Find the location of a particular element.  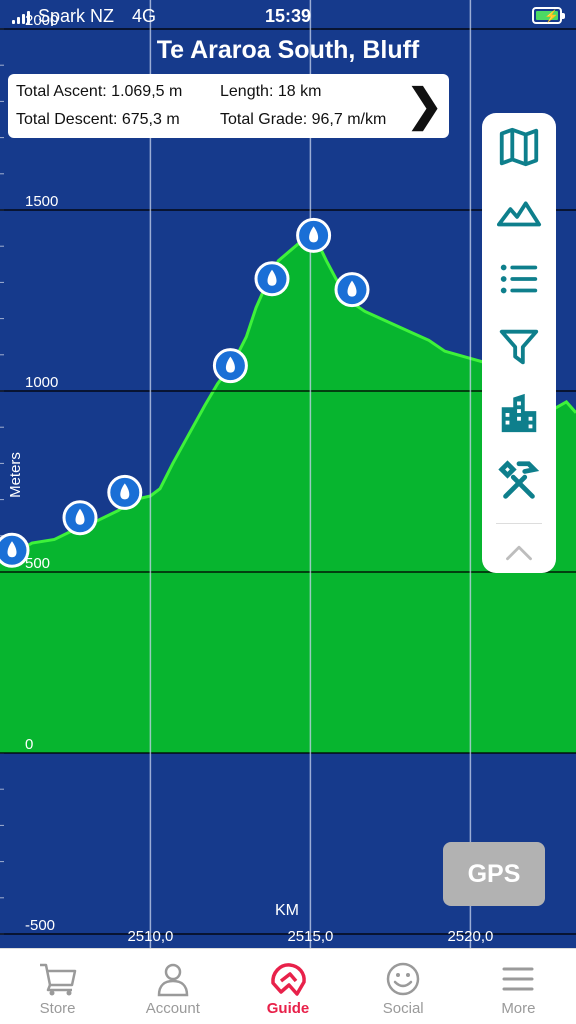

menu-icon is located at coordinates (518, 979).